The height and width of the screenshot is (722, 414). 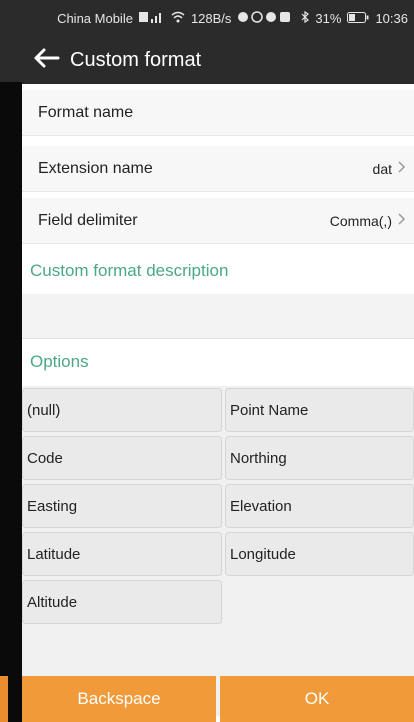 I want to click on notification-icons, so click(x=266, y=18).